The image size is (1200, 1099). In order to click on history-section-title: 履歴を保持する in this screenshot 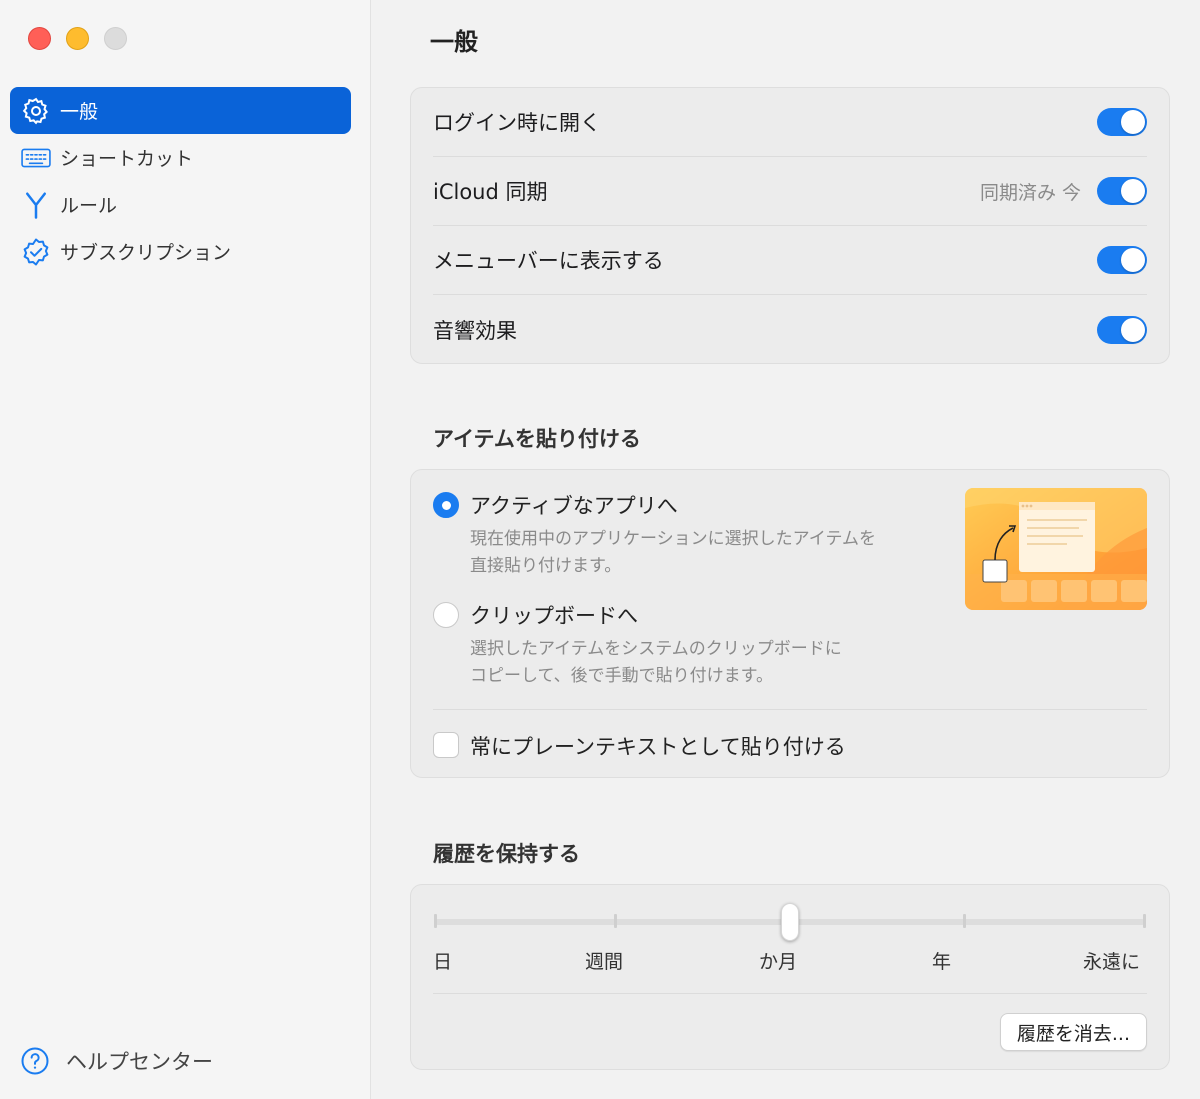, I will do `click(506, 854)`.